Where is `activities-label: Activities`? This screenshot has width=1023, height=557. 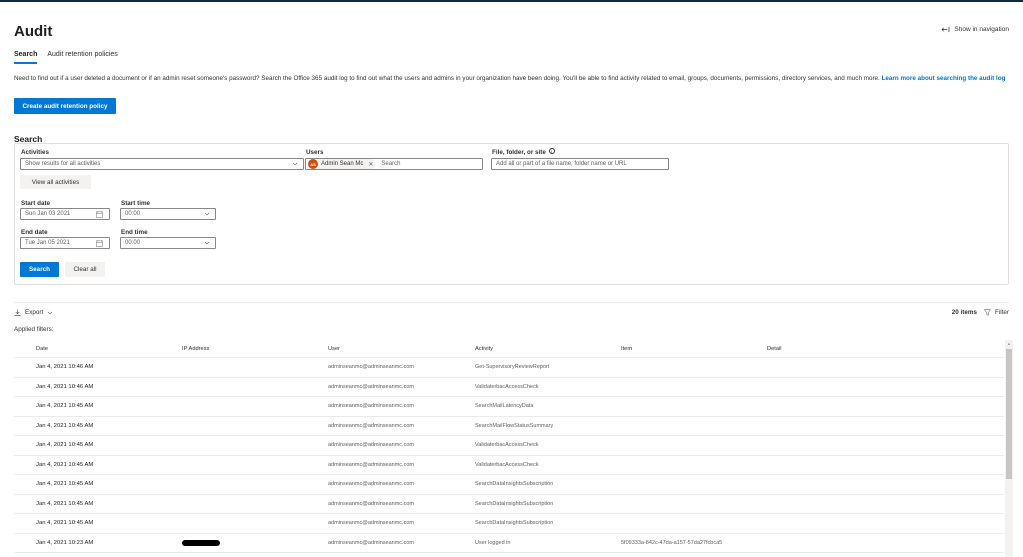
activities-label: Activities is located at coordinates (35, 152).